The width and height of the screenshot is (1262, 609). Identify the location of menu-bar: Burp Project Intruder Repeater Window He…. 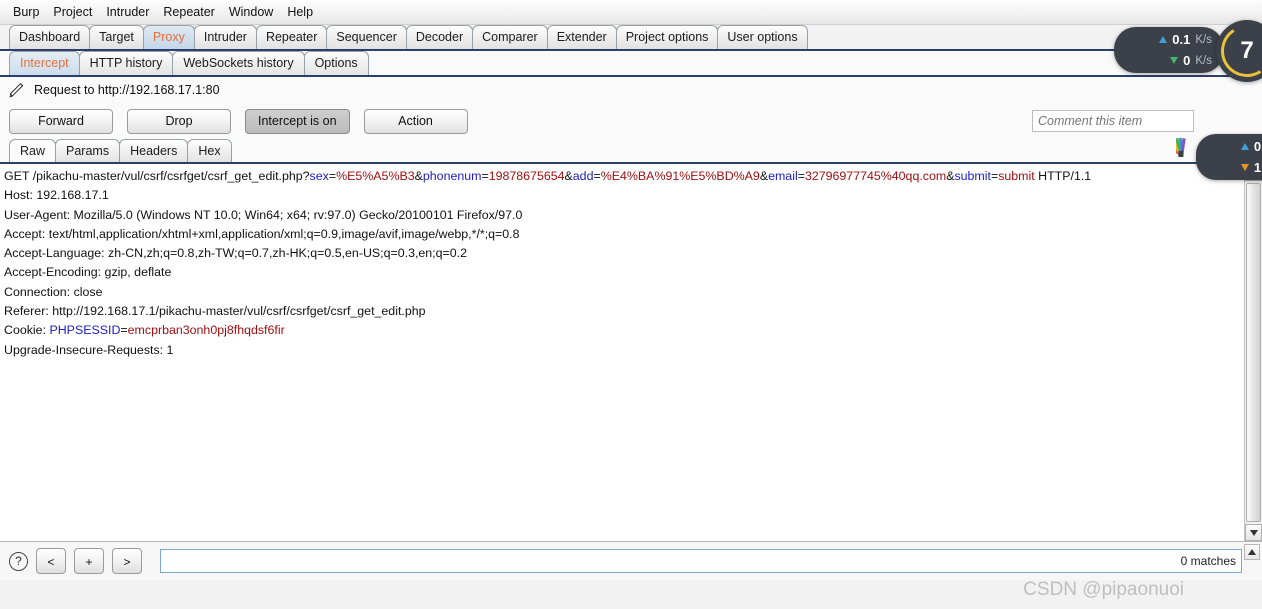
(631, 12).